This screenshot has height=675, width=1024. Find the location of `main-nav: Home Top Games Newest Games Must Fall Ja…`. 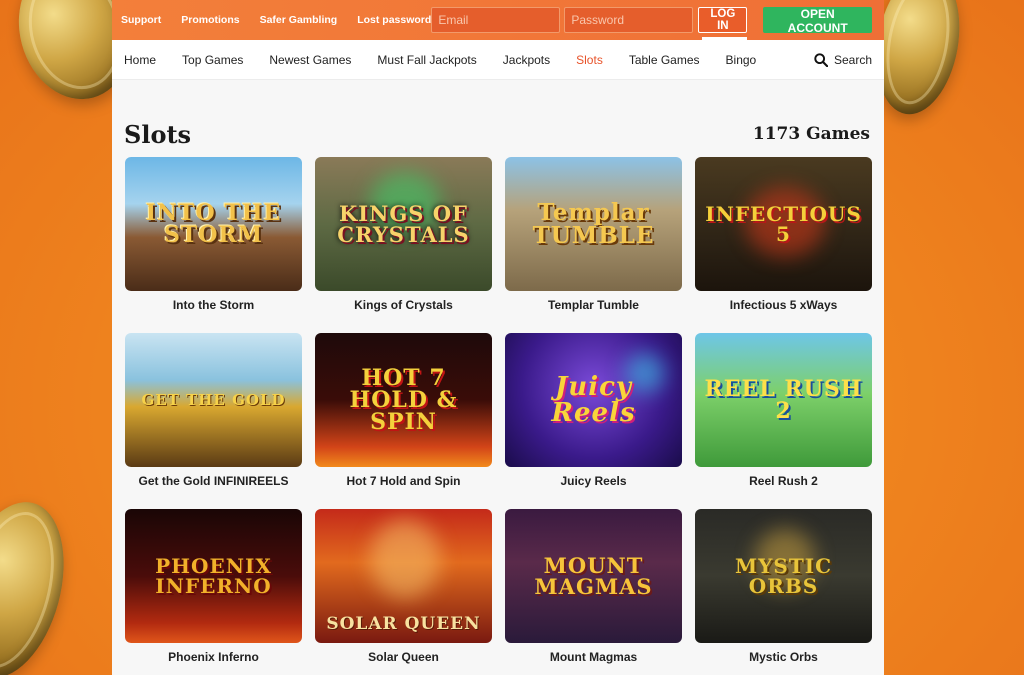

main-nav: Home Top Games Newest Games Must Fall Ja… is located at coordinates (498, 60).